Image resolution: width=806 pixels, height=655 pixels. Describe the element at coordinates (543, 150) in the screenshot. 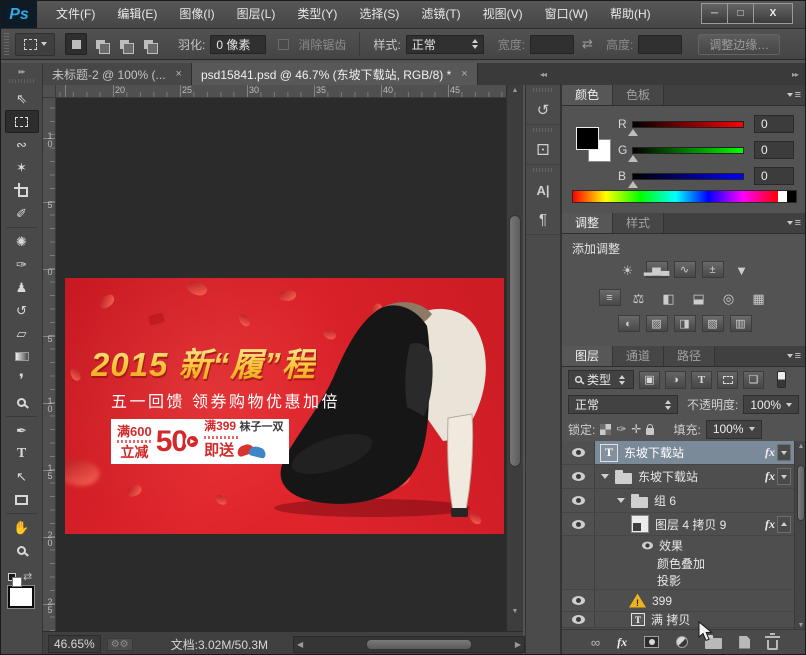

I see `3d-panel-icon: ⚀` at that location.